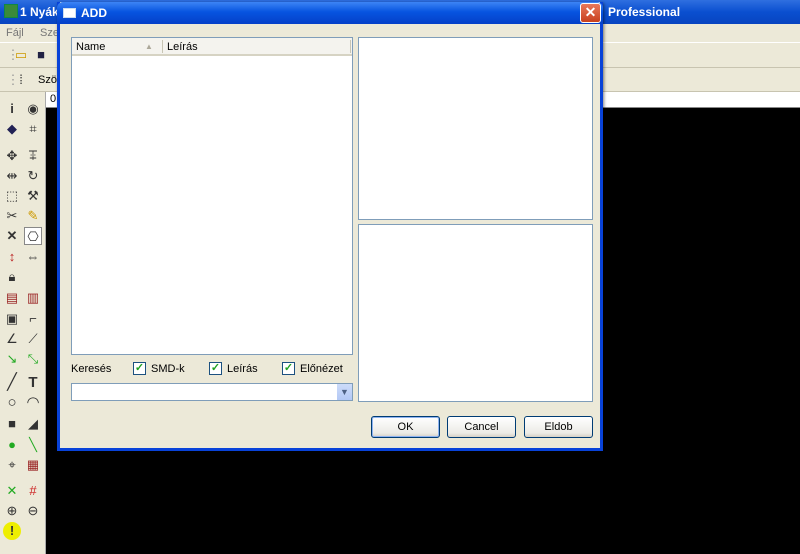  What do you see at coordinates (33, 156) in the screenshot?
I see `group-icon: ꔊ` at bounding box center [33, 156].